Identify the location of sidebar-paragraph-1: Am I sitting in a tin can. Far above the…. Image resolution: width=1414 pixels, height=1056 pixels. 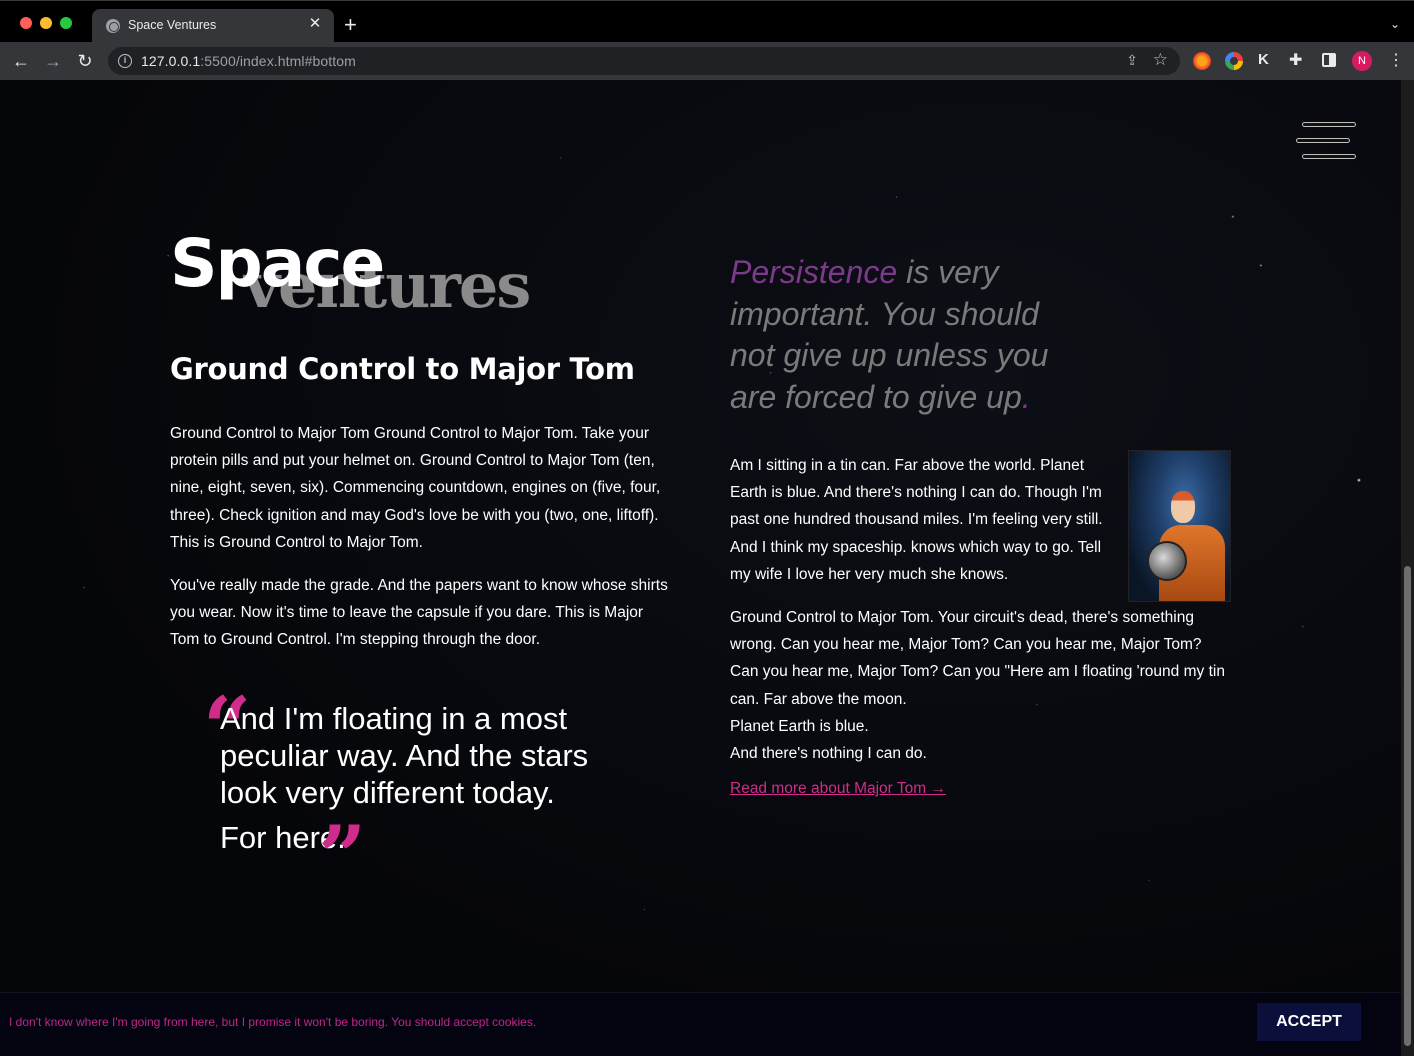
(916, 520).